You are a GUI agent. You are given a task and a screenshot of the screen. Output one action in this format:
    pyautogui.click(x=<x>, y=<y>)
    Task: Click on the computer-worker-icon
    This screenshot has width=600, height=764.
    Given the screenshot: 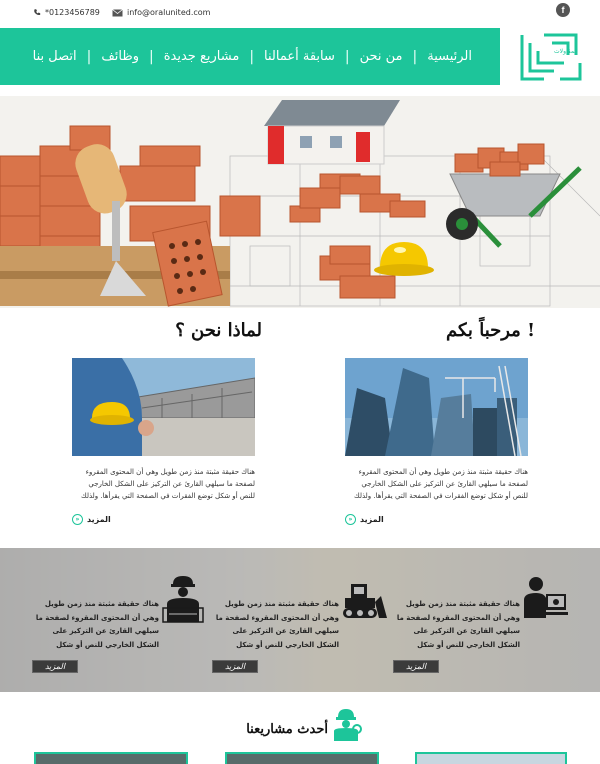 What is the action you would take?
    pyautogui.click(x=546, y=597)
    